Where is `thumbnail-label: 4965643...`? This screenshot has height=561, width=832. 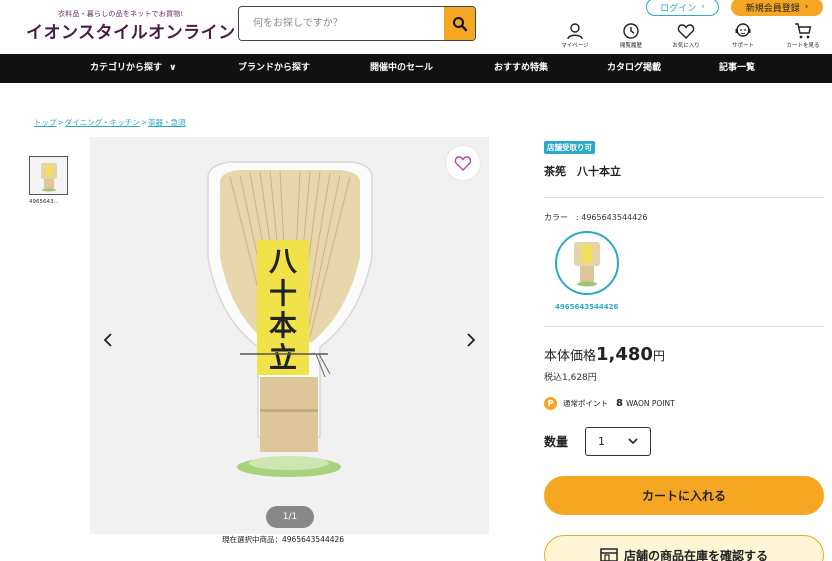
thumbnail-label: 4965643... is located at coordinates (44, 202).